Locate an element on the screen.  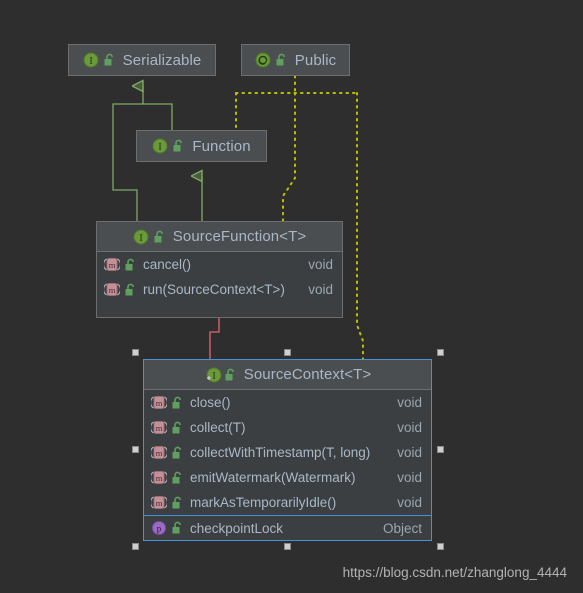
table-row: m emitWatermark(Watermark) void is located at coordinates (287, 477).